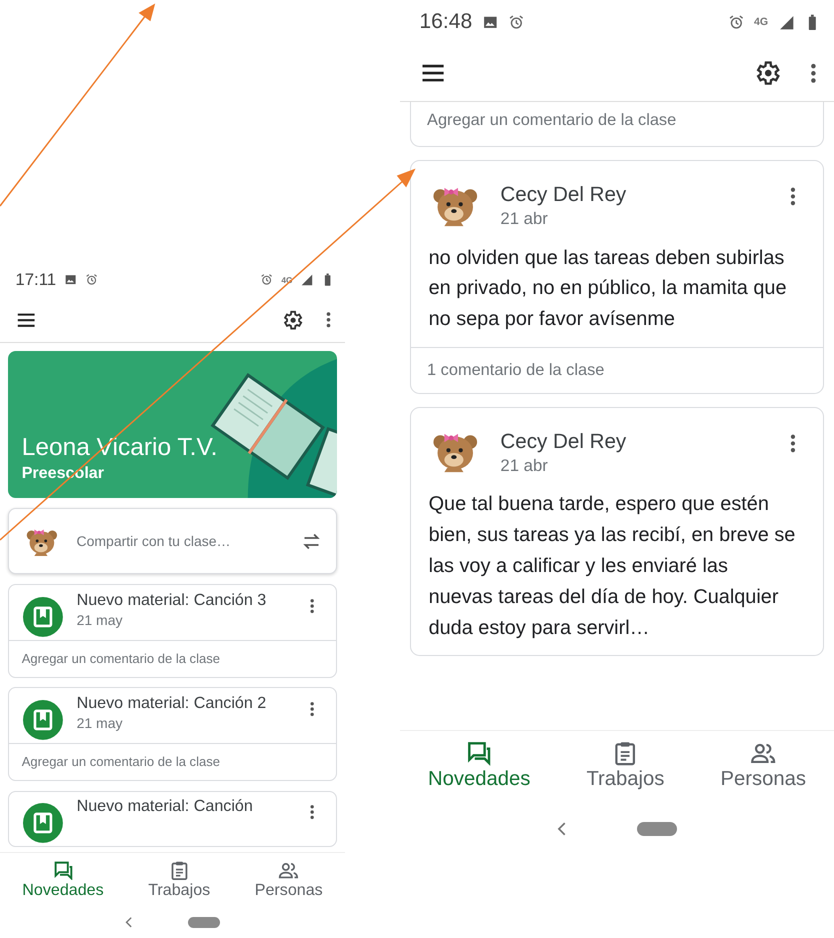 This screenshot has height=938, width=834. What do you see at coordinates (761, 22) in the screenshot?
I see `network-type: 4G` at bounding box center [761, 22].